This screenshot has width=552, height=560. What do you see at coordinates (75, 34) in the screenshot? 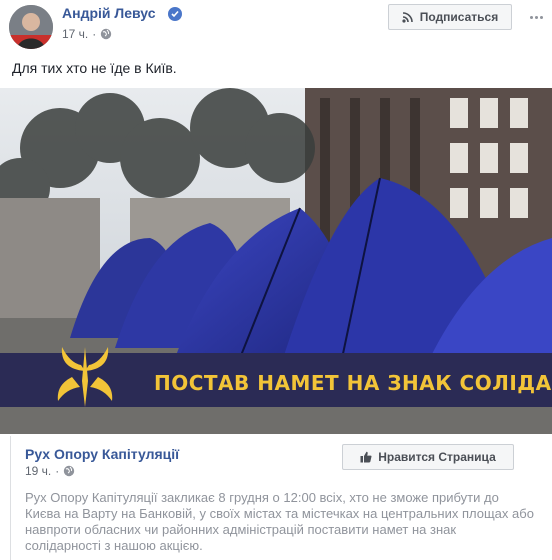
I see `post-timestamp: 17 ч.` at bounding box center [75, 34].